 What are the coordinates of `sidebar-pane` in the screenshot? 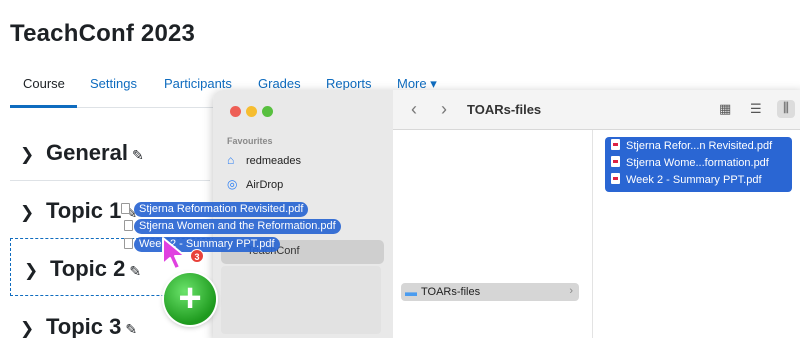 It's located at (301, 300).